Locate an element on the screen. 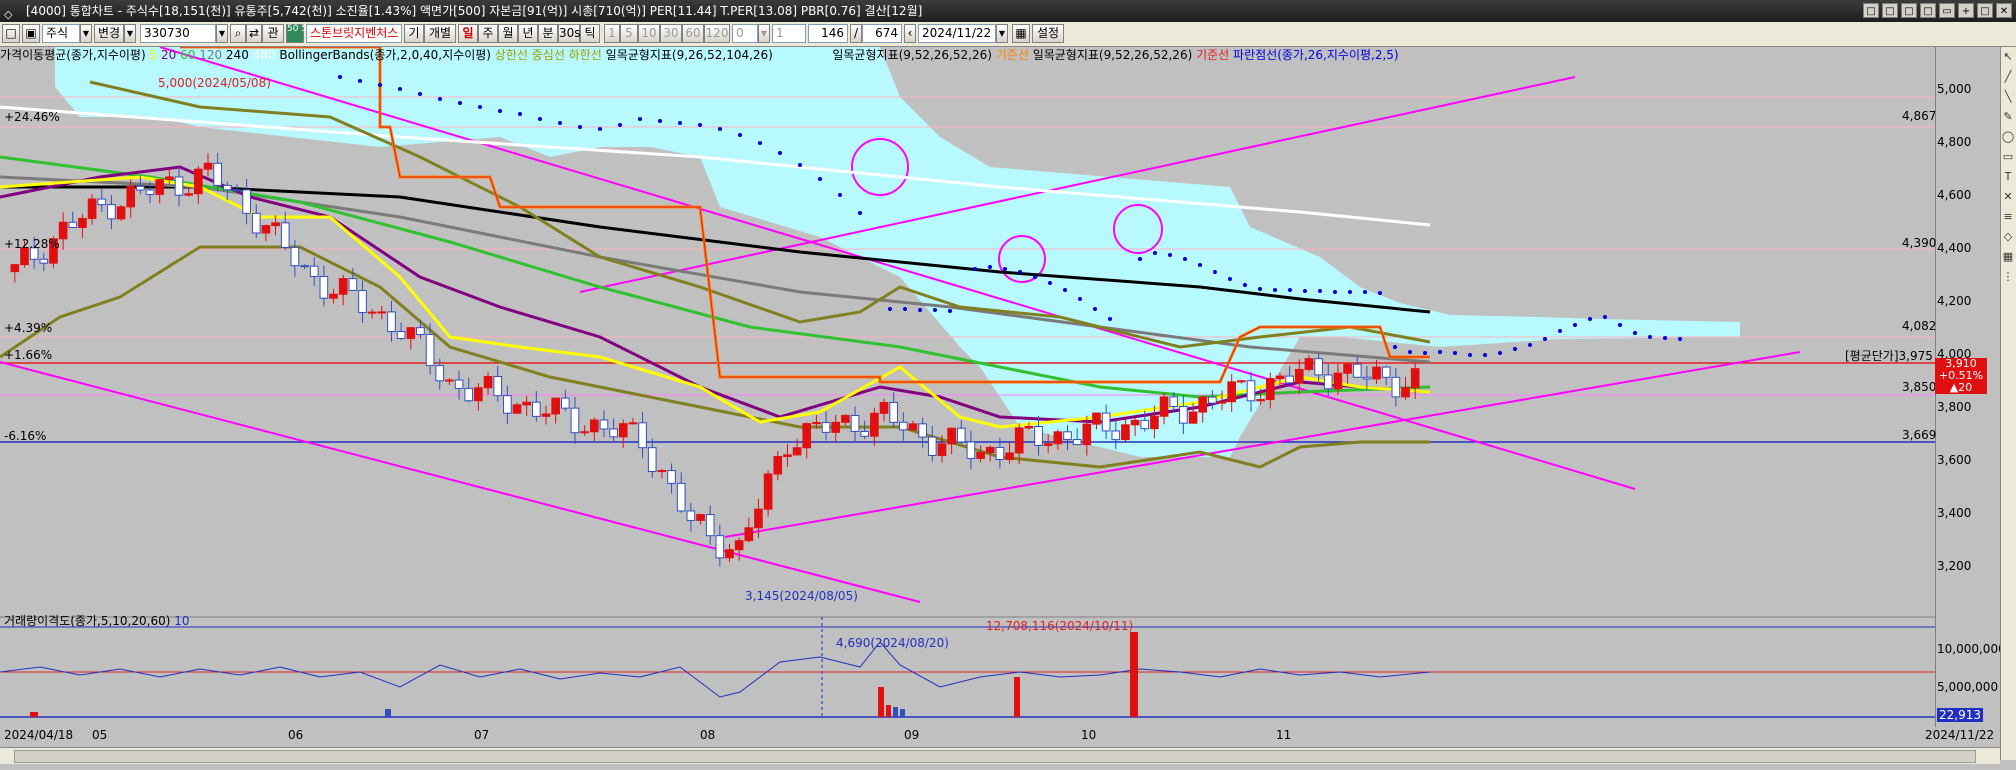  price-tick: 3,800 is located at coordinates (1954, 407).